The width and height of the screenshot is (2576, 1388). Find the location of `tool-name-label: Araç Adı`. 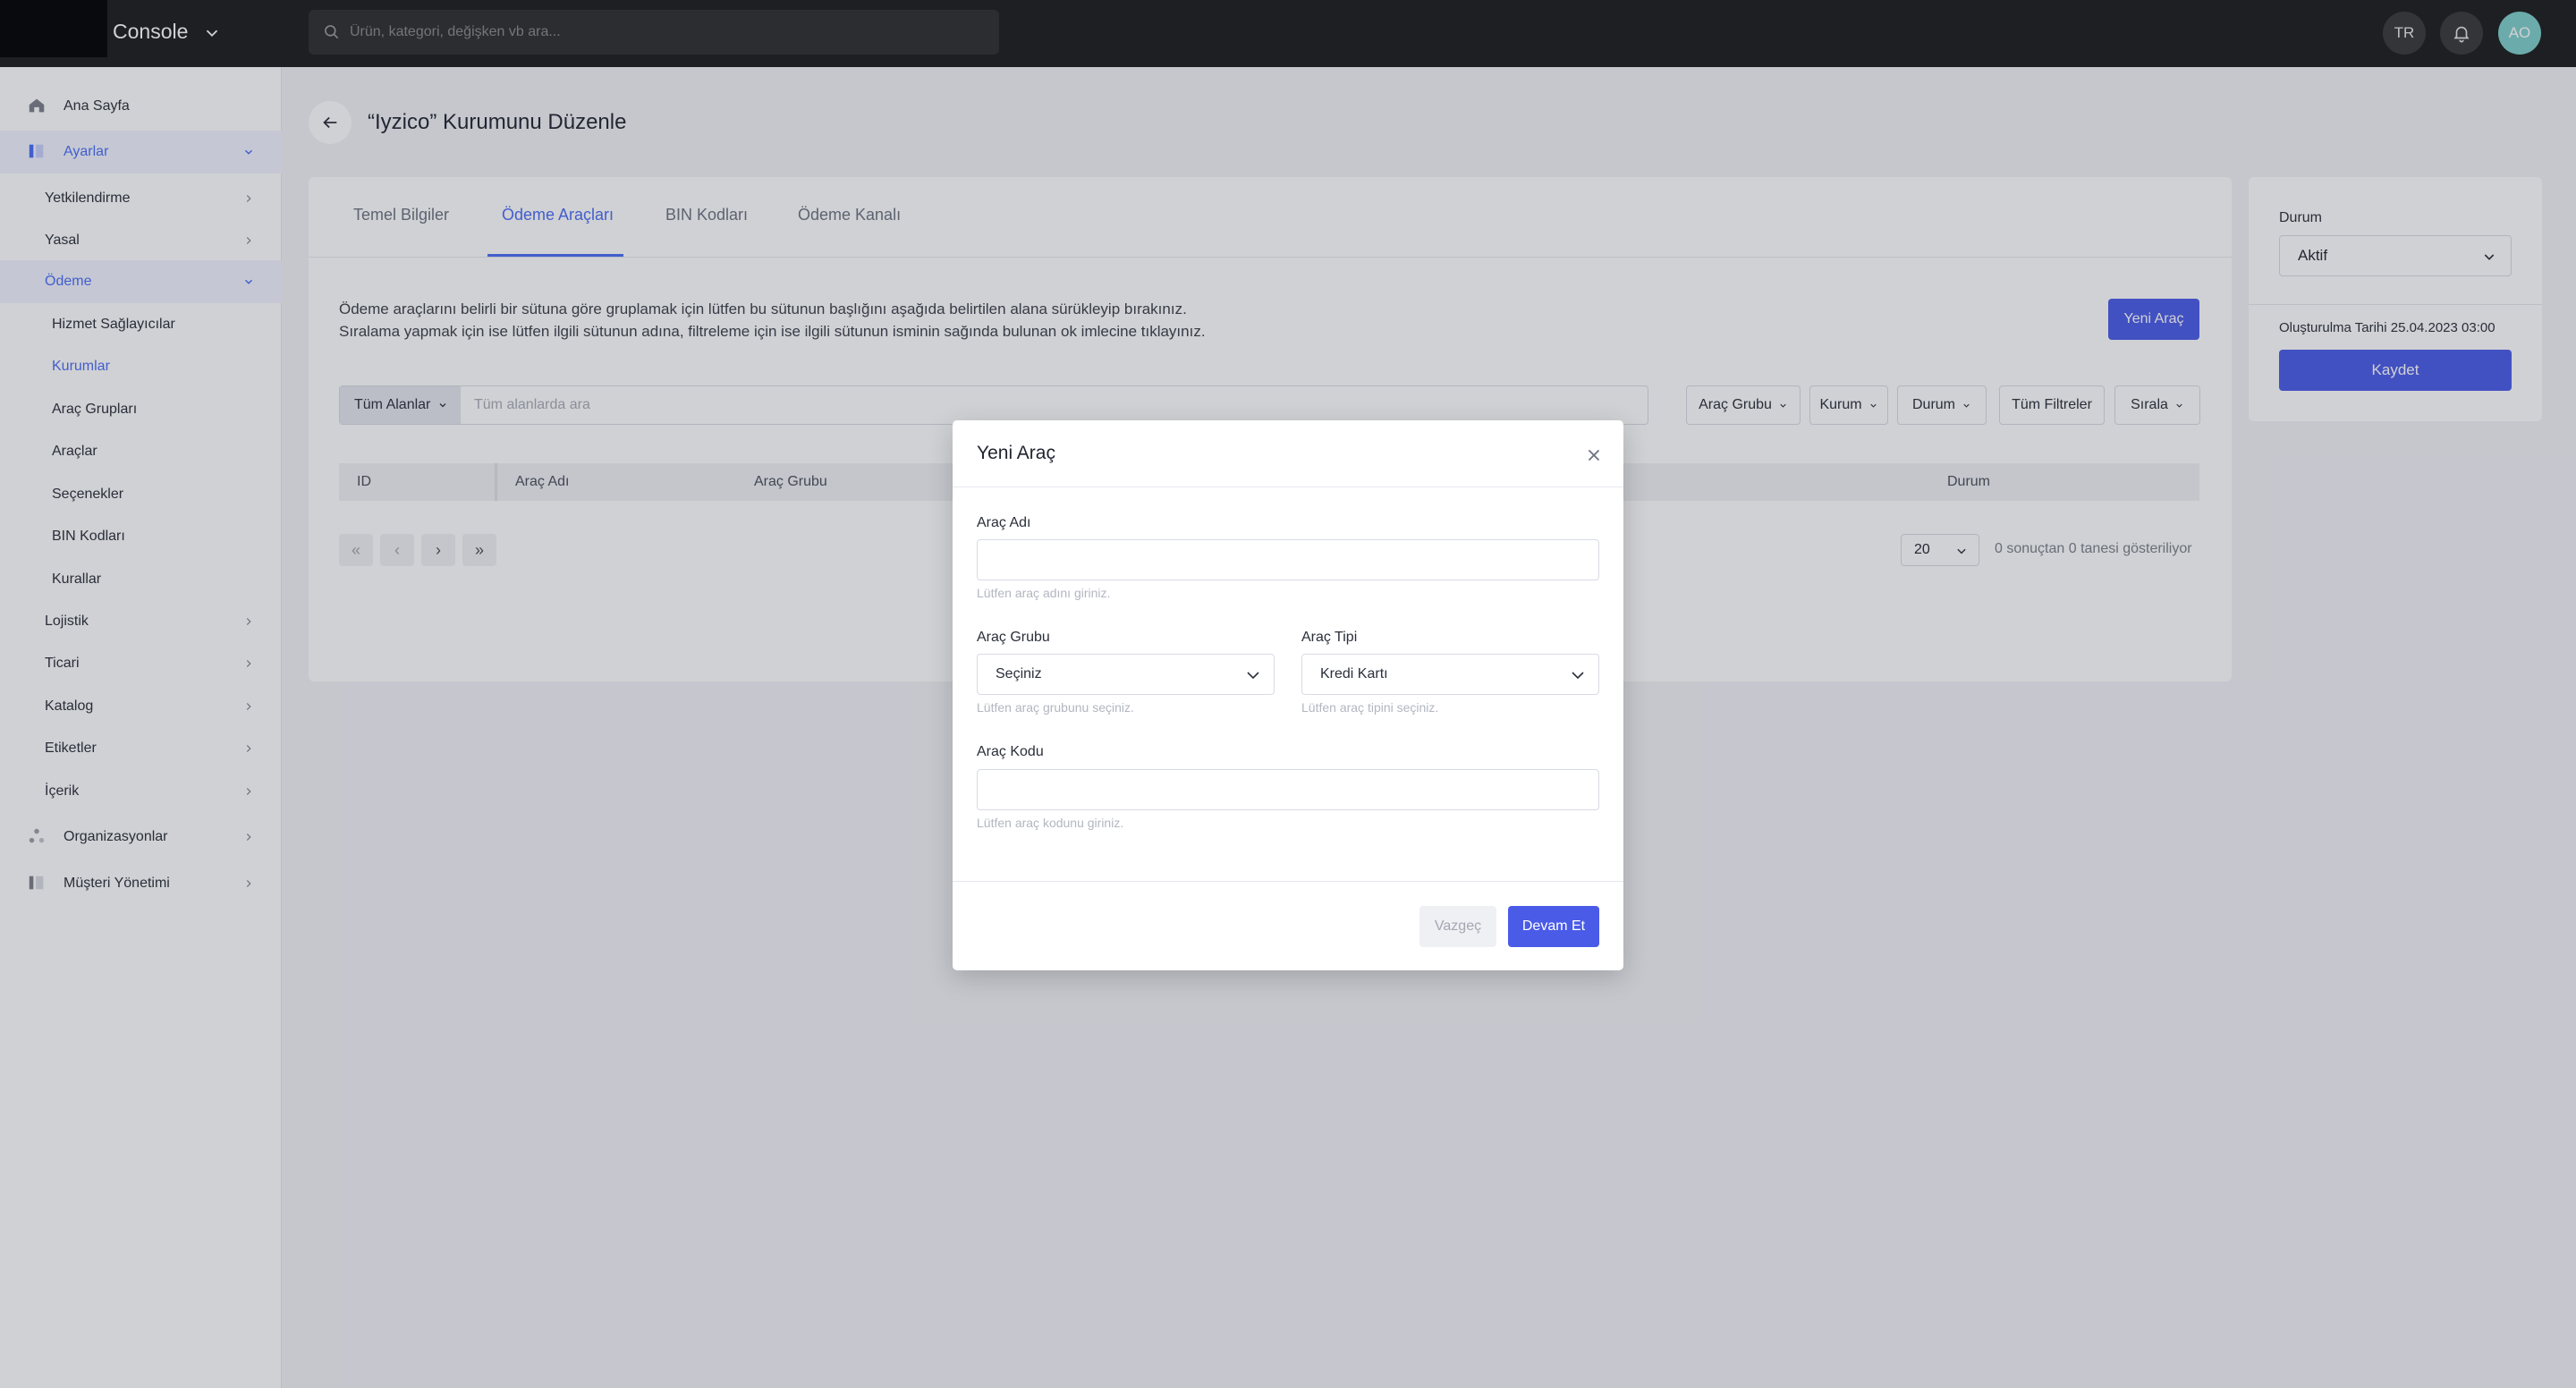

tool-name-label: Araç Adı is located at coordinates (1004, 523).